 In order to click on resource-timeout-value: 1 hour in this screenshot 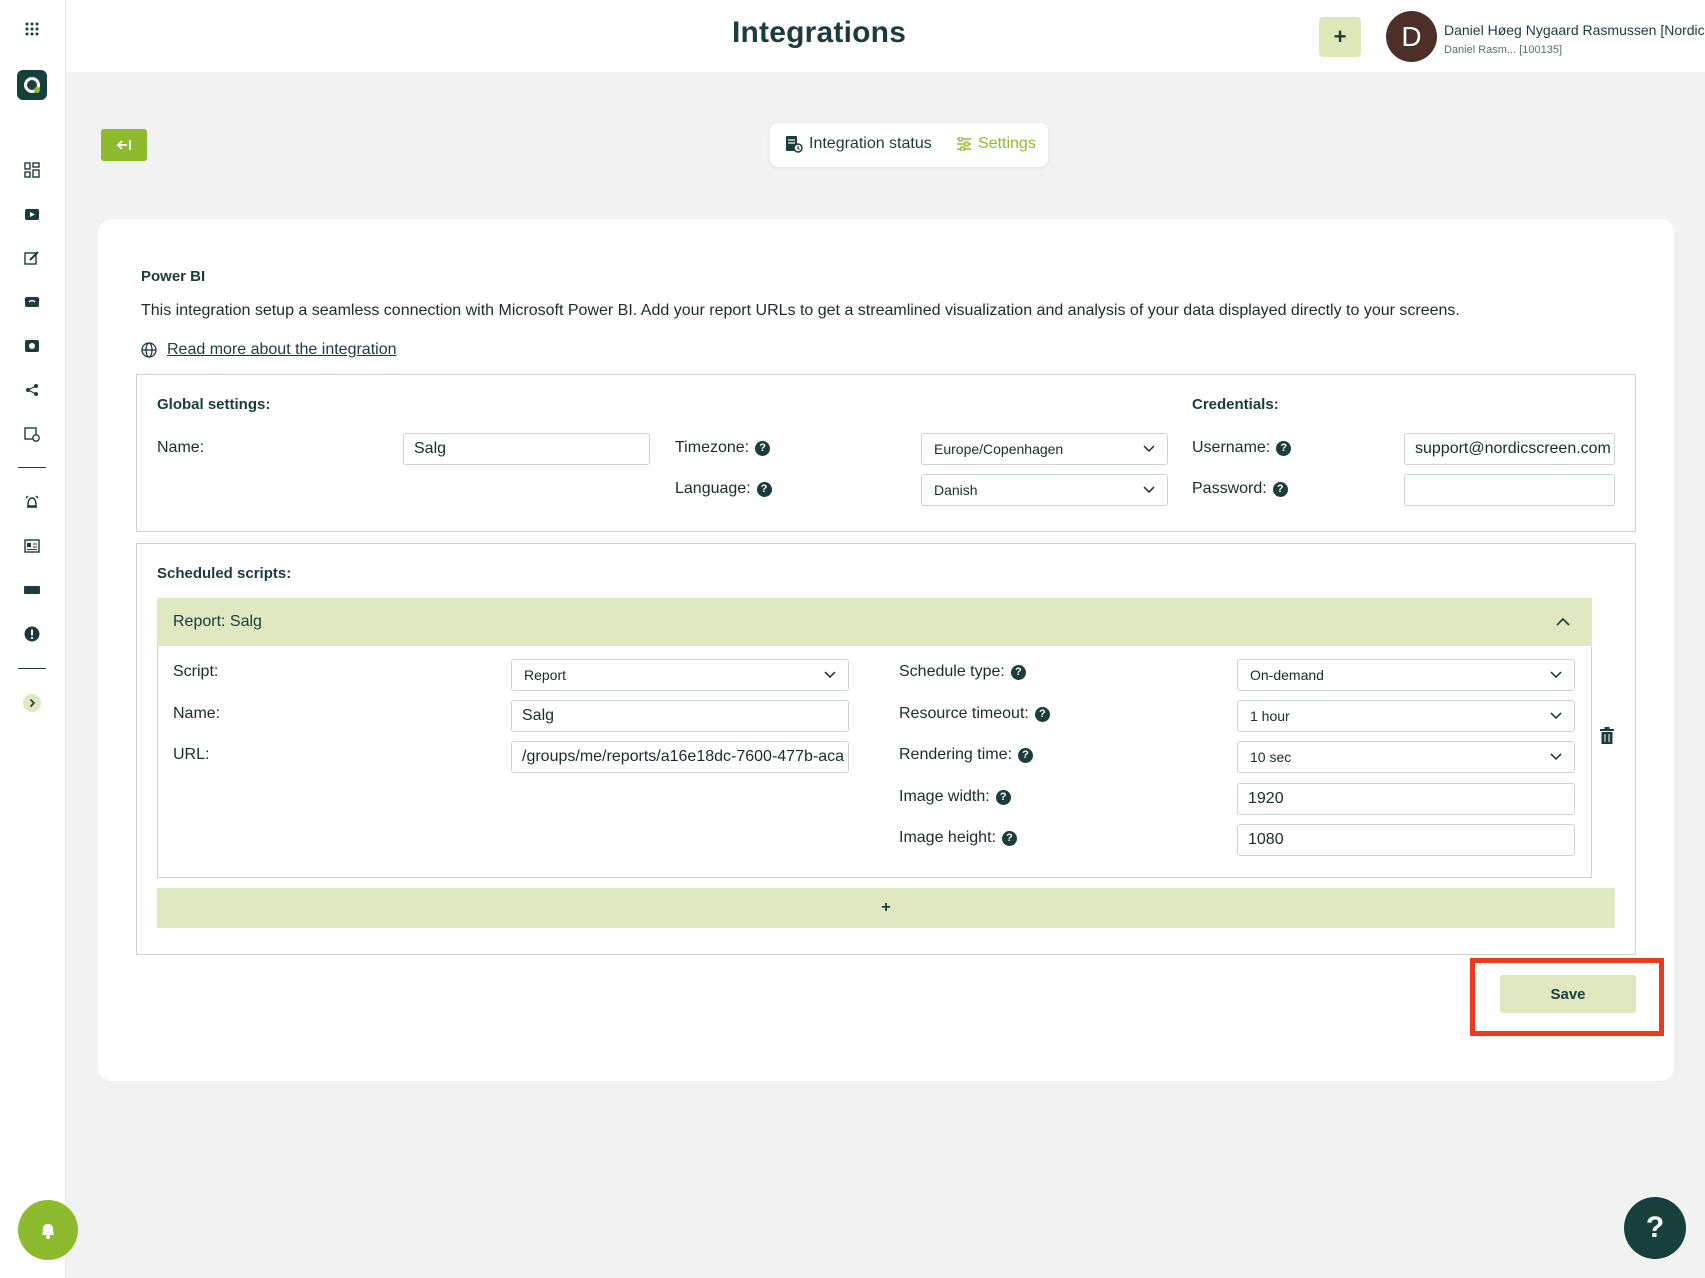, I will do `click(1270, 716)`.